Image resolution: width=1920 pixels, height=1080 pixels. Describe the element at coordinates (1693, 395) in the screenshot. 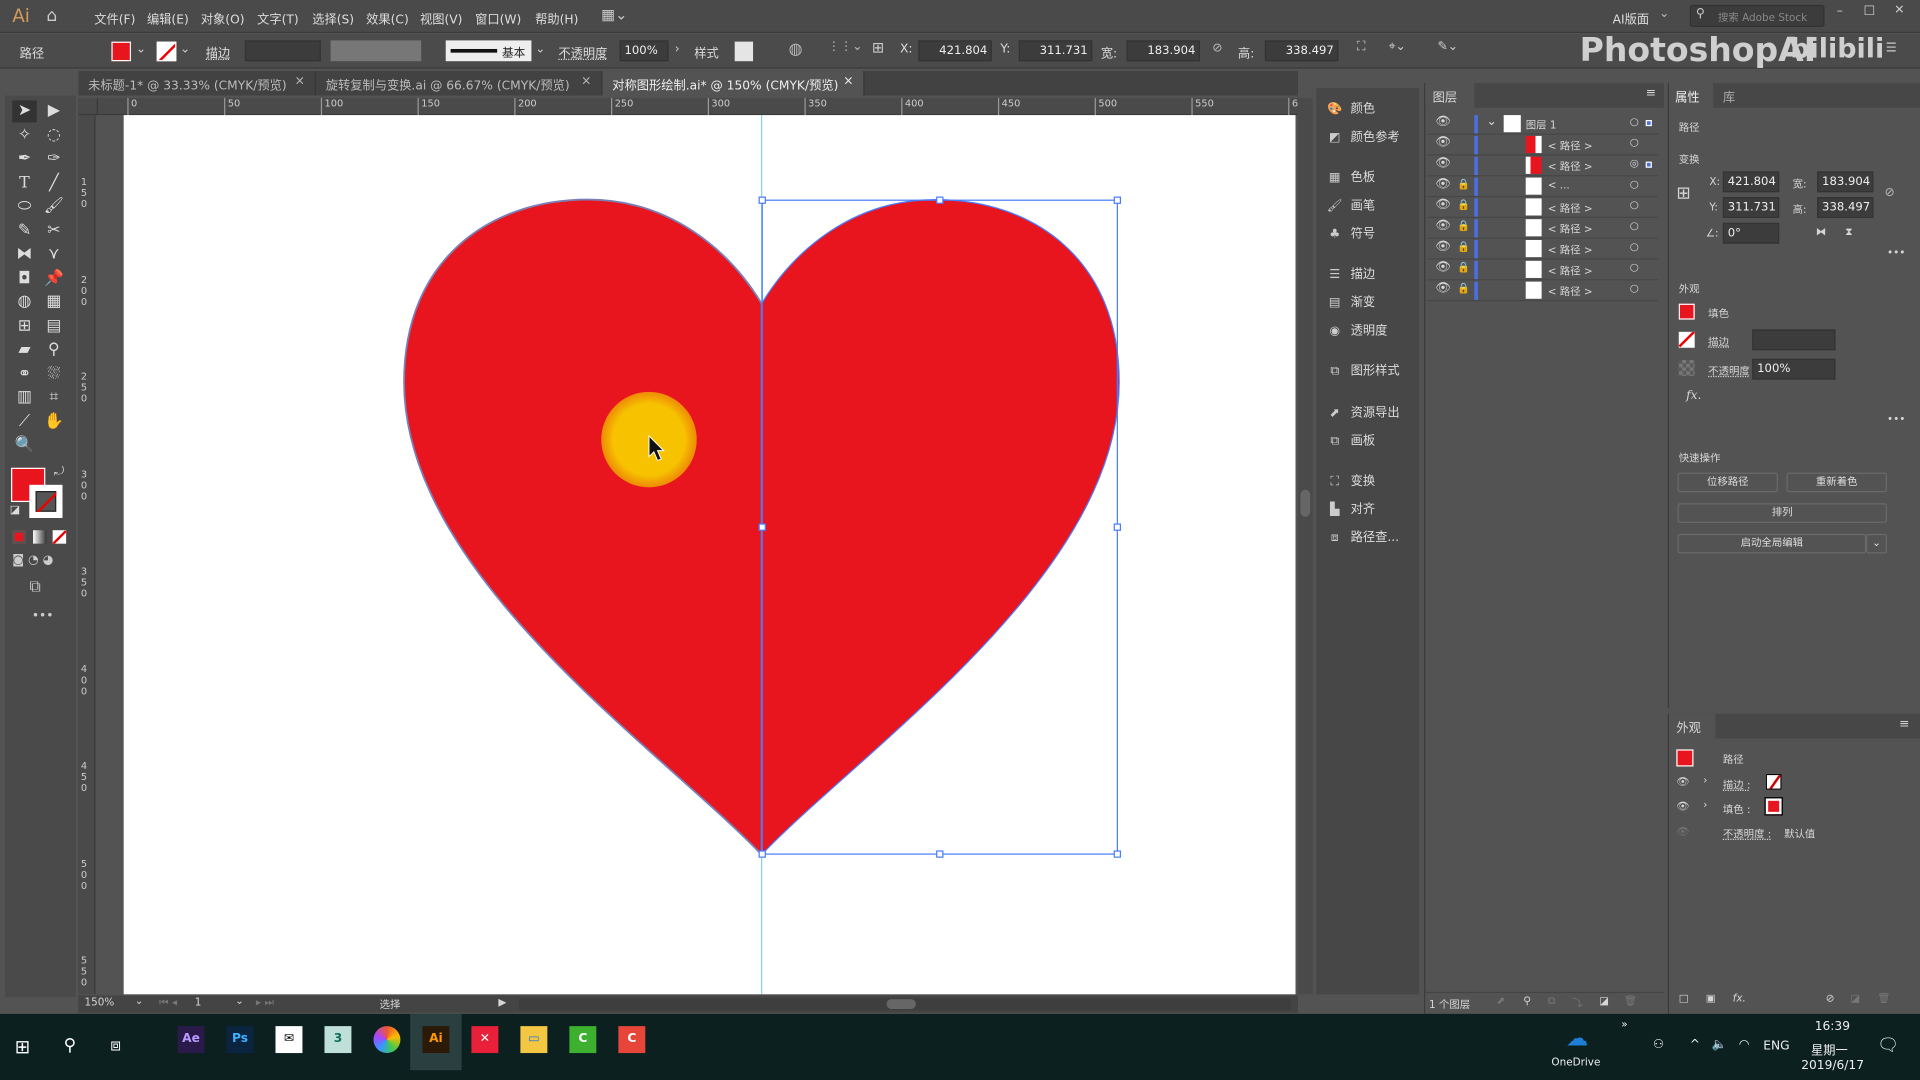

I see `fx-button: fx.` at that location.